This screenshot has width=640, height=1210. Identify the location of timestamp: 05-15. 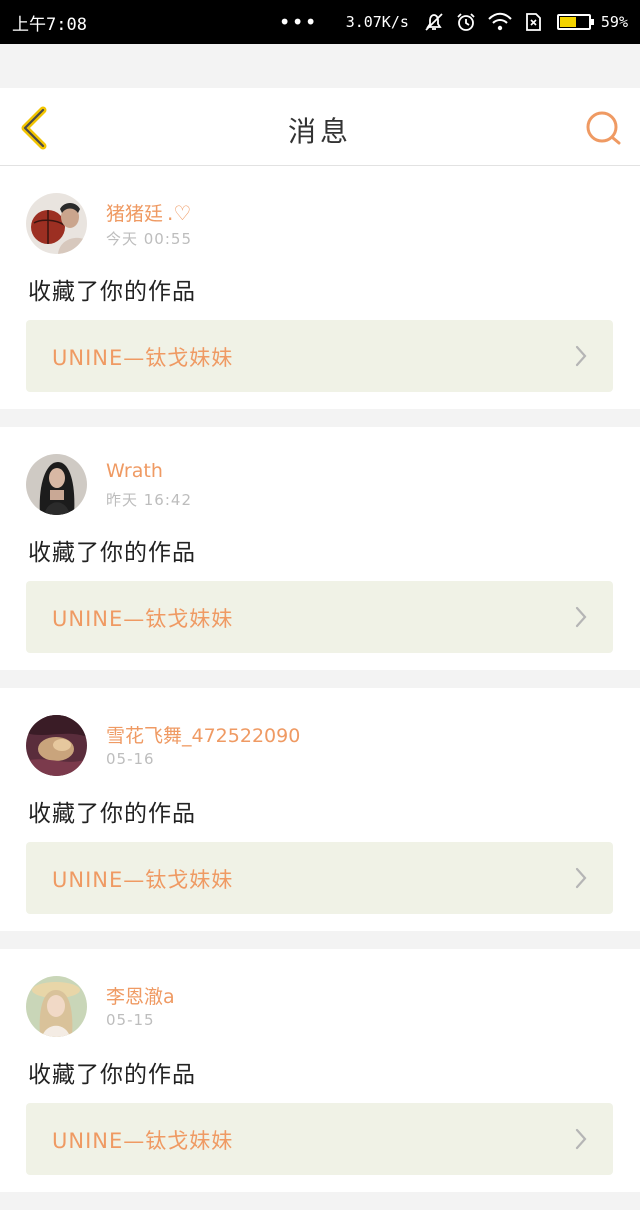
(130, 1020).